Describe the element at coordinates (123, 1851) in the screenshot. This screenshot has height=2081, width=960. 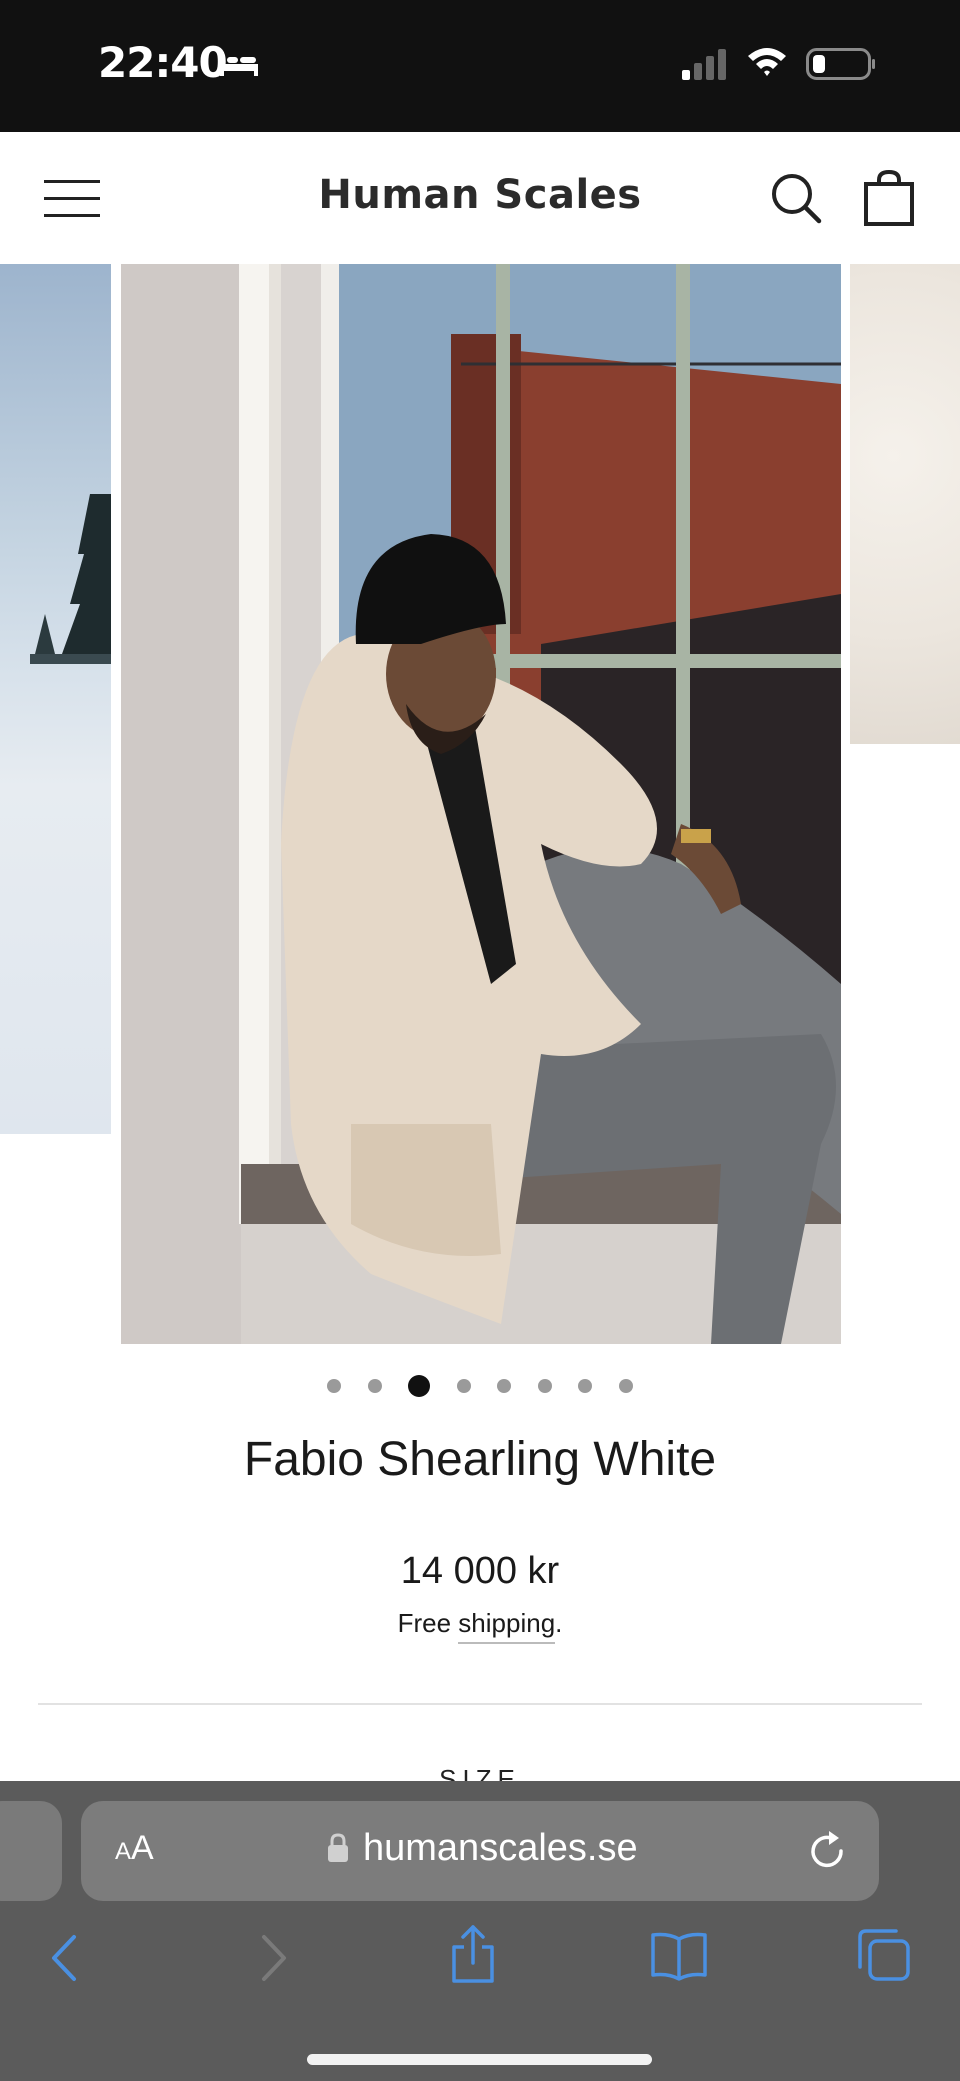
I see `aa-small: A` at that location.